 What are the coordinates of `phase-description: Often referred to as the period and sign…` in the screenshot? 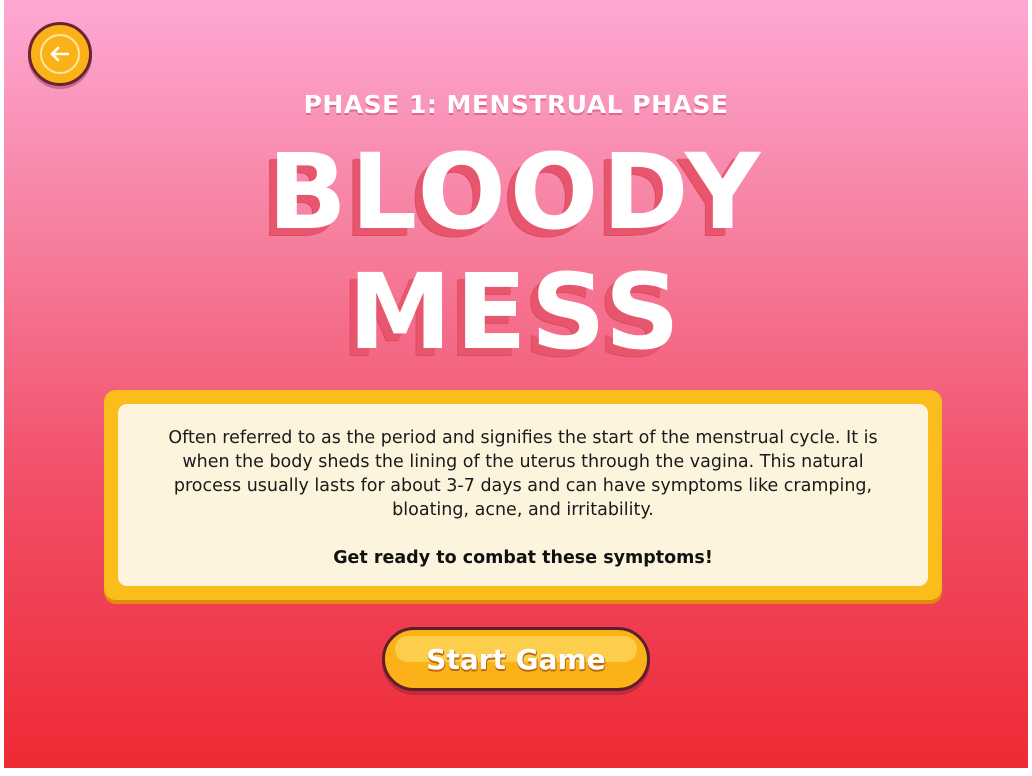 It's located at (523, 474).